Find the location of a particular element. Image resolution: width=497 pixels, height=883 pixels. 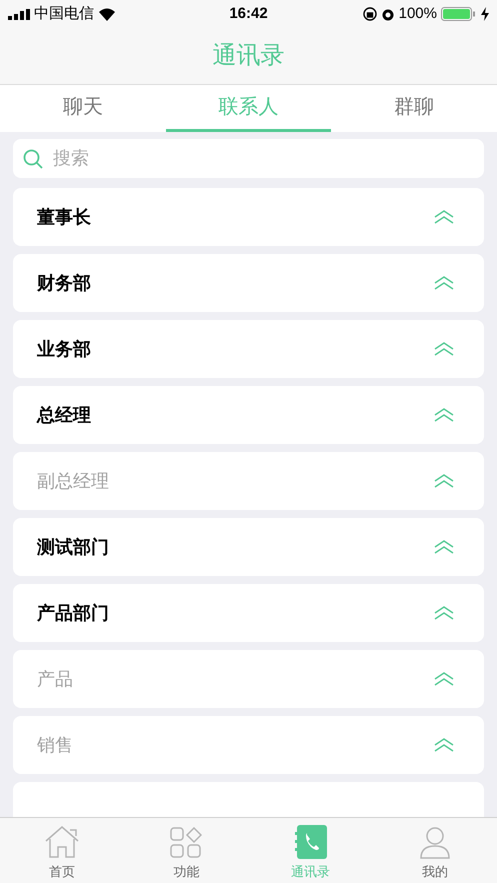

house-icon is located at coordinates (62, 841).